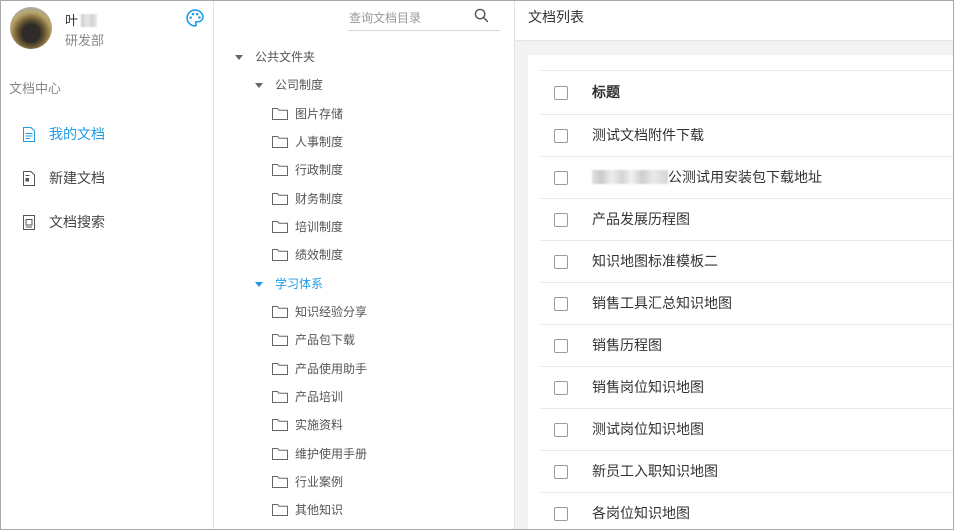 The image size is (954, 530). Describe the element at coordinates (662, 303) in the screenshot. I see `document-title: 销售工具汇总知识地图` at that location.